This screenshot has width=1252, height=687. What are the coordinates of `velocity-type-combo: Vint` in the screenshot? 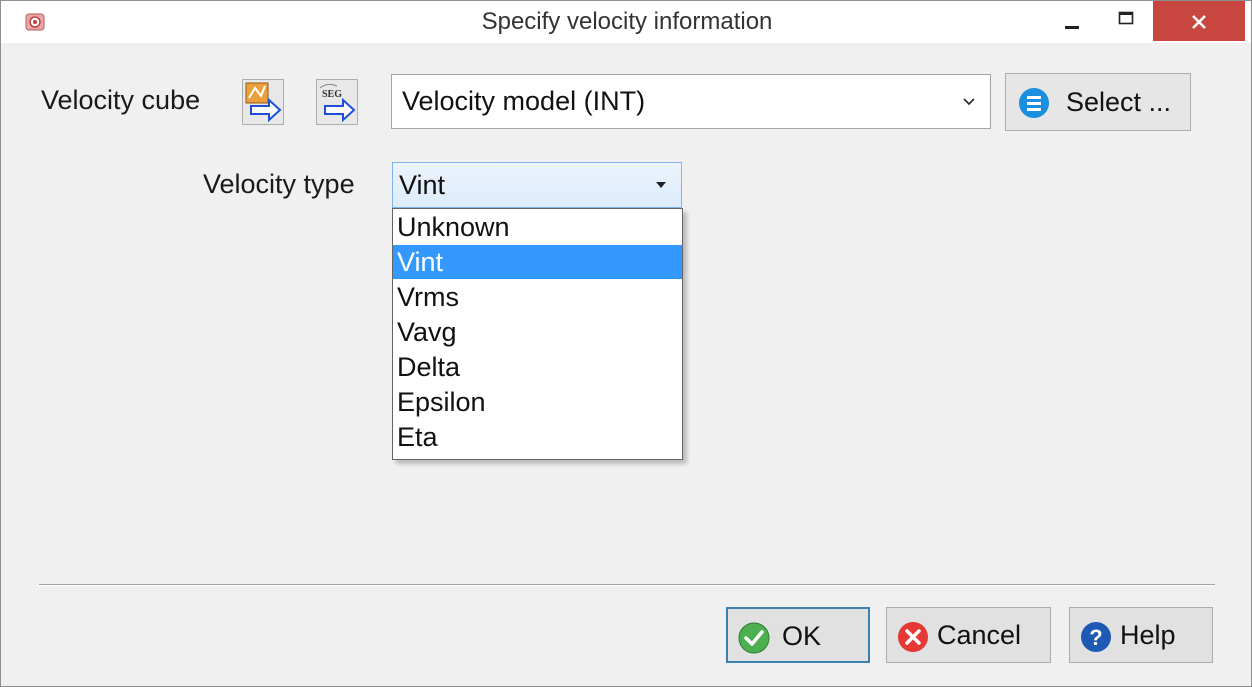 It's located at (537, 185).